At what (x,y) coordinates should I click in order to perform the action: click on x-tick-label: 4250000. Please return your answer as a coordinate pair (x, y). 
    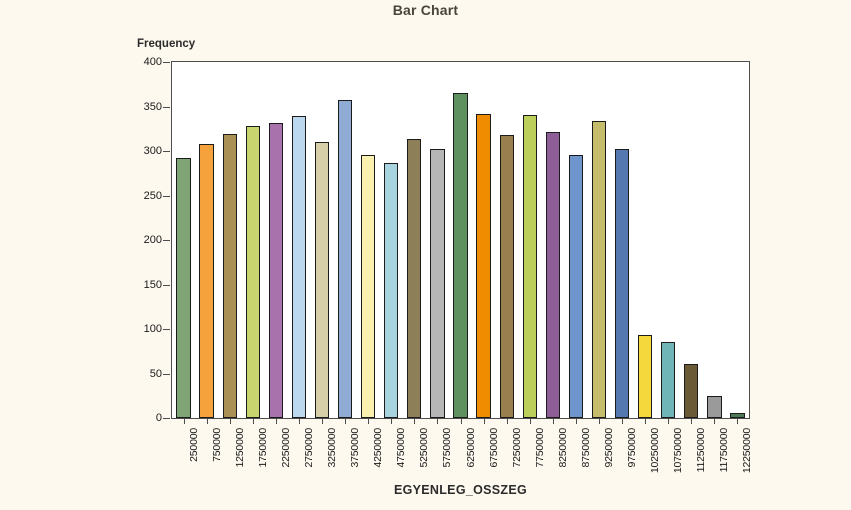
    Looking at the image, I should click on (378, 448).